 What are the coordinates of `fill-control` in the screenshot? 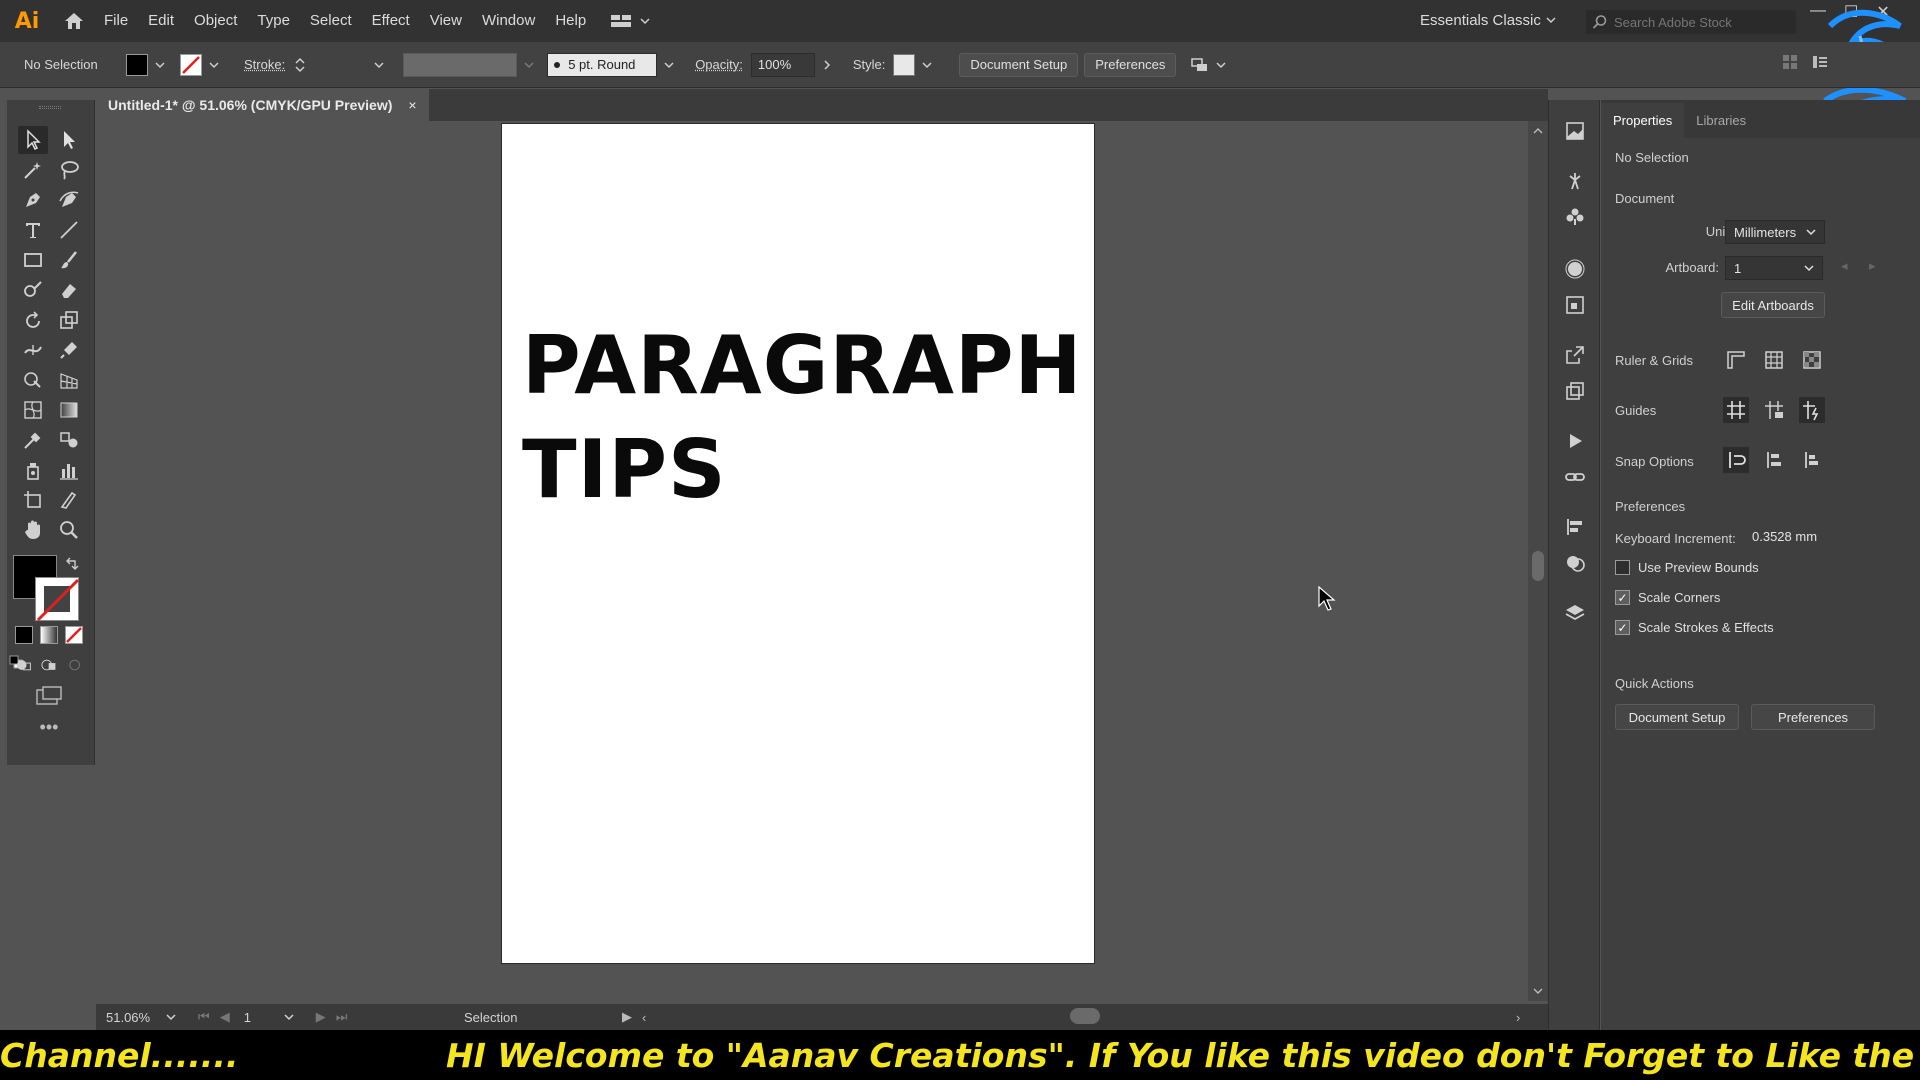 It's located at (147, 64).